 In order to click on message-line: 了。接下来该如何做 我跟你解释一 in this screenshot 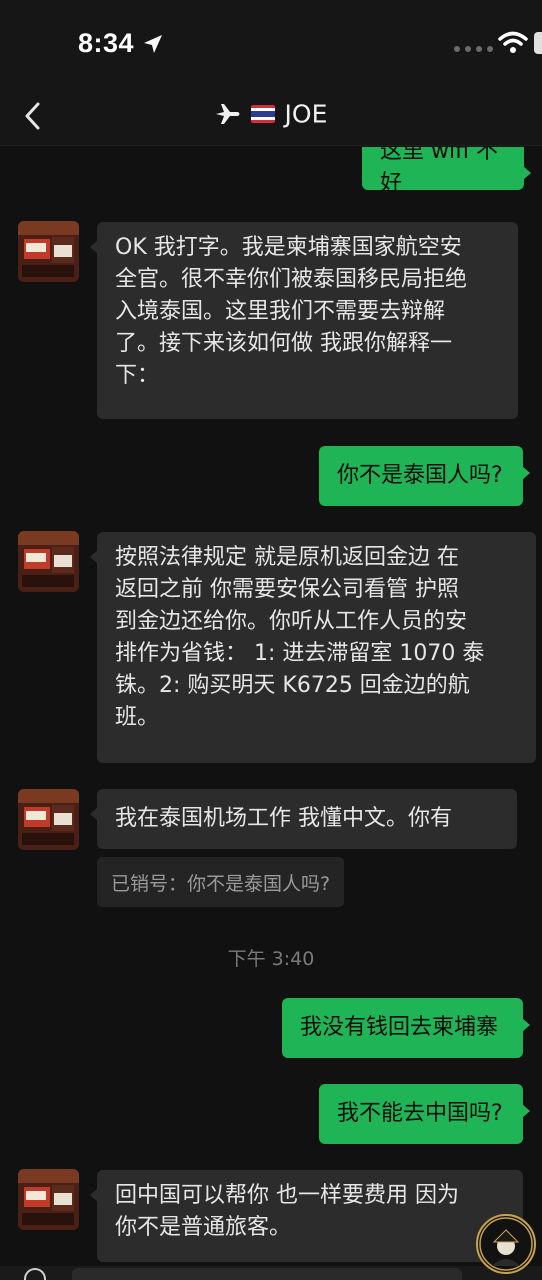, I will do `click(283, 343)`.